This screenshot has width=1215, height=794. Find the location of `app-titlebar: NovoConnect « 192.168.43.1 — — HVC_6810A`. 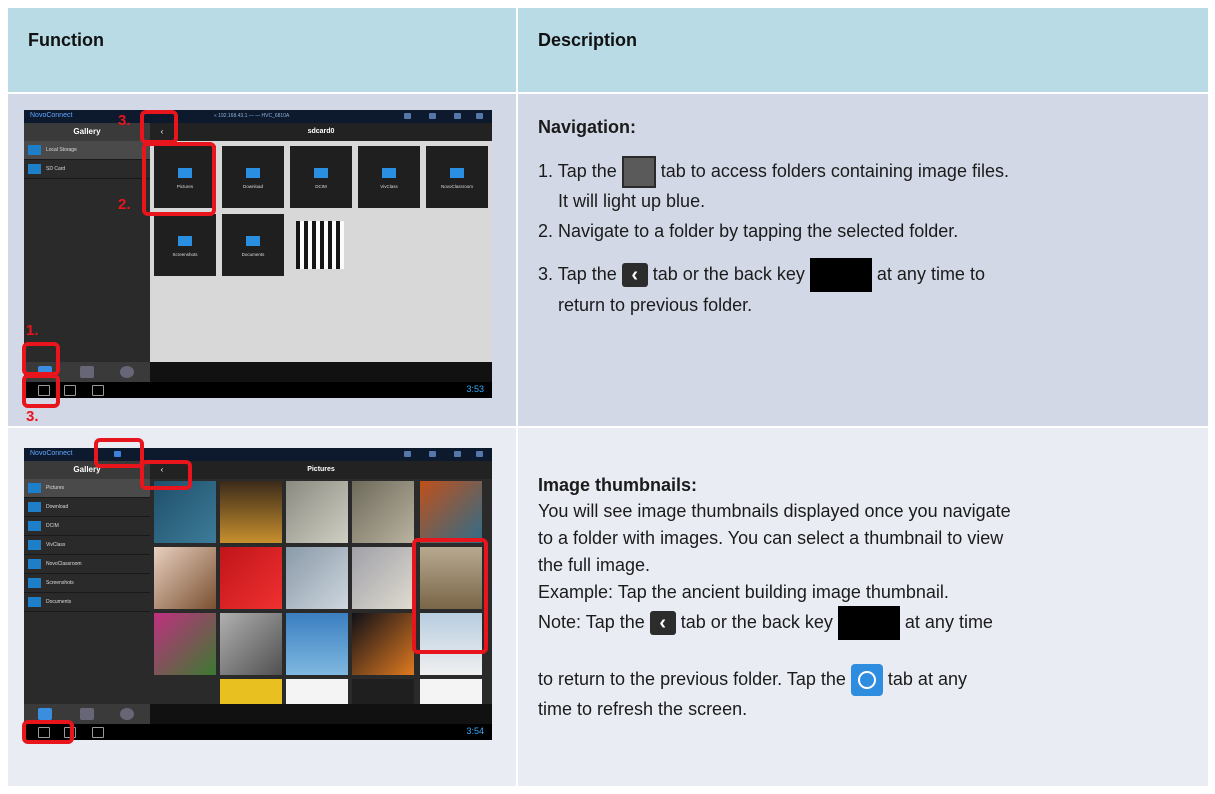

app-titlebar: NovoConnect « 192.168.43.1 — — HVC_6810A is located at coordinates (258, 116).